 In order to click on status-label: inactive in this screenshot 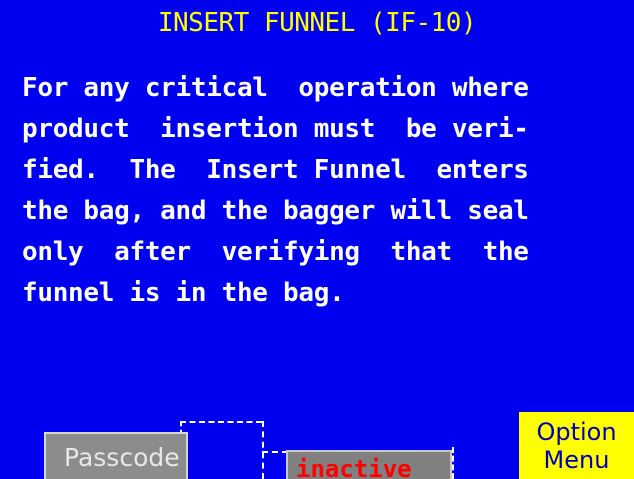, I will do `click(354, 467)`.